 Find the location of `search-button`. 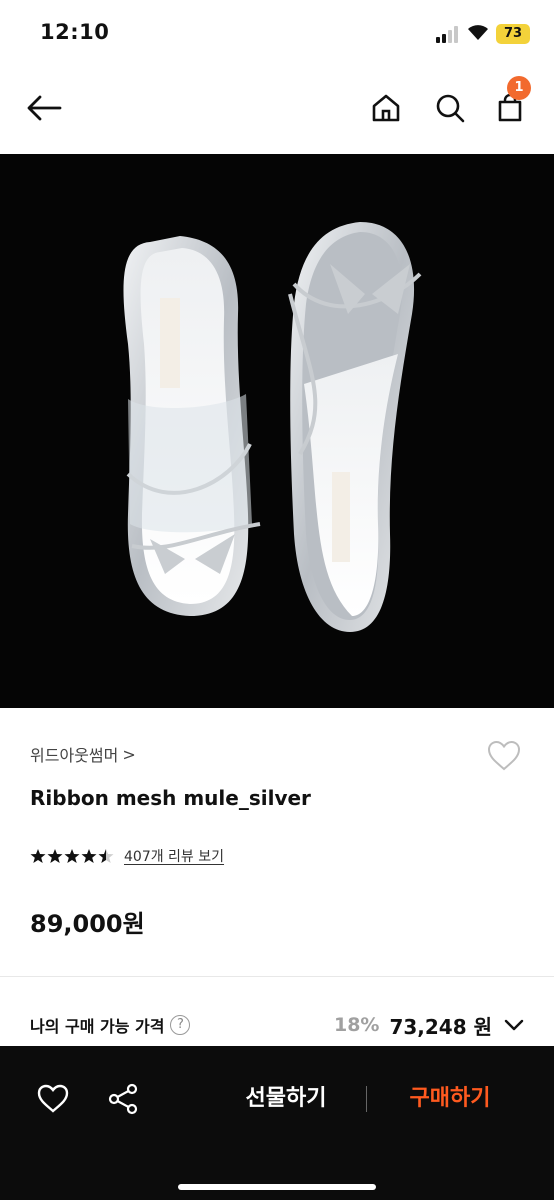

search-button is located at coordinates (450, 108).